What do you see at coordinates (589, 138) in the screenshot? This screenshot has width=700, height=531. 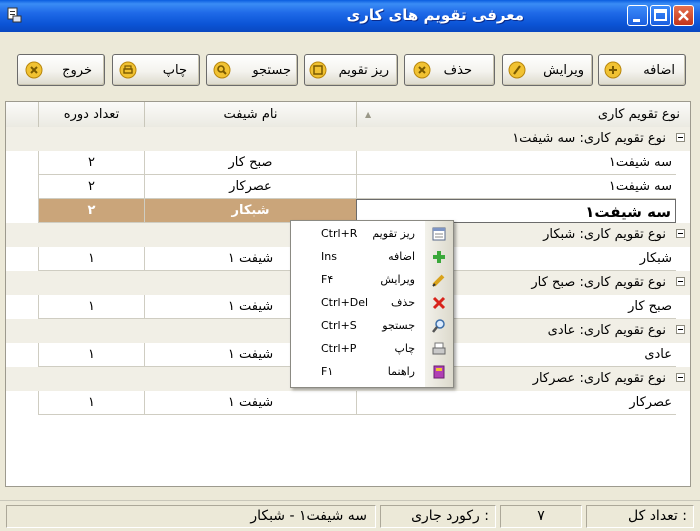 I see `group-label: نوع تقویم کاری: سه شیفت۱` at bounding box center [589, 138].